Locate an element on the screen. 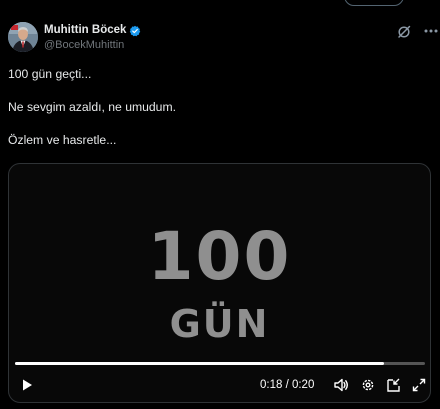 The width and height of the screenshot is (440, 409). play-icon is located at coordinates (27, 385).